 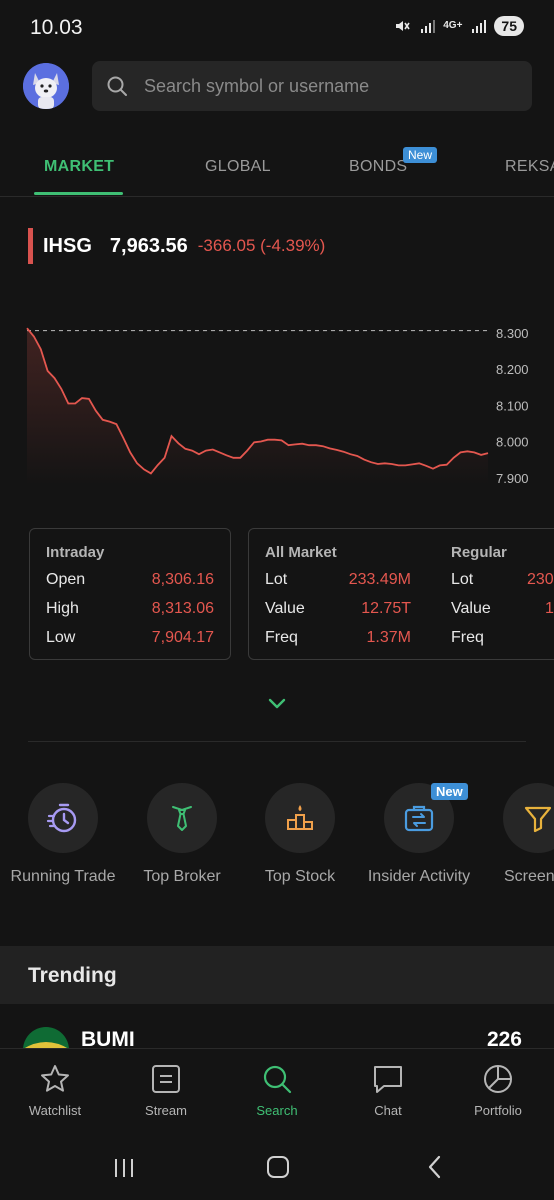 I want to click on status-icons: 4G+ 75, so click(x=458, y=26).